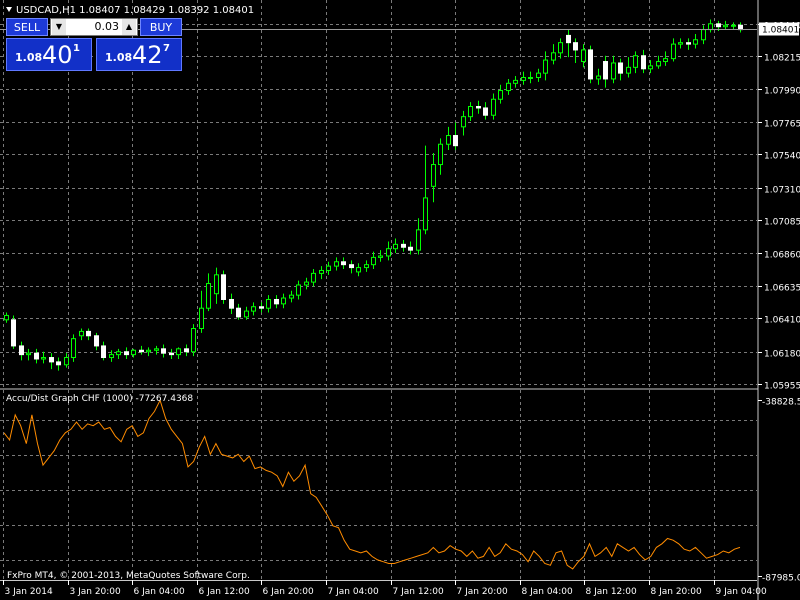  Describe the element at coordinates (119, 57) in the screenshot. I see `buy-price-prefix: 1.08` at that location.